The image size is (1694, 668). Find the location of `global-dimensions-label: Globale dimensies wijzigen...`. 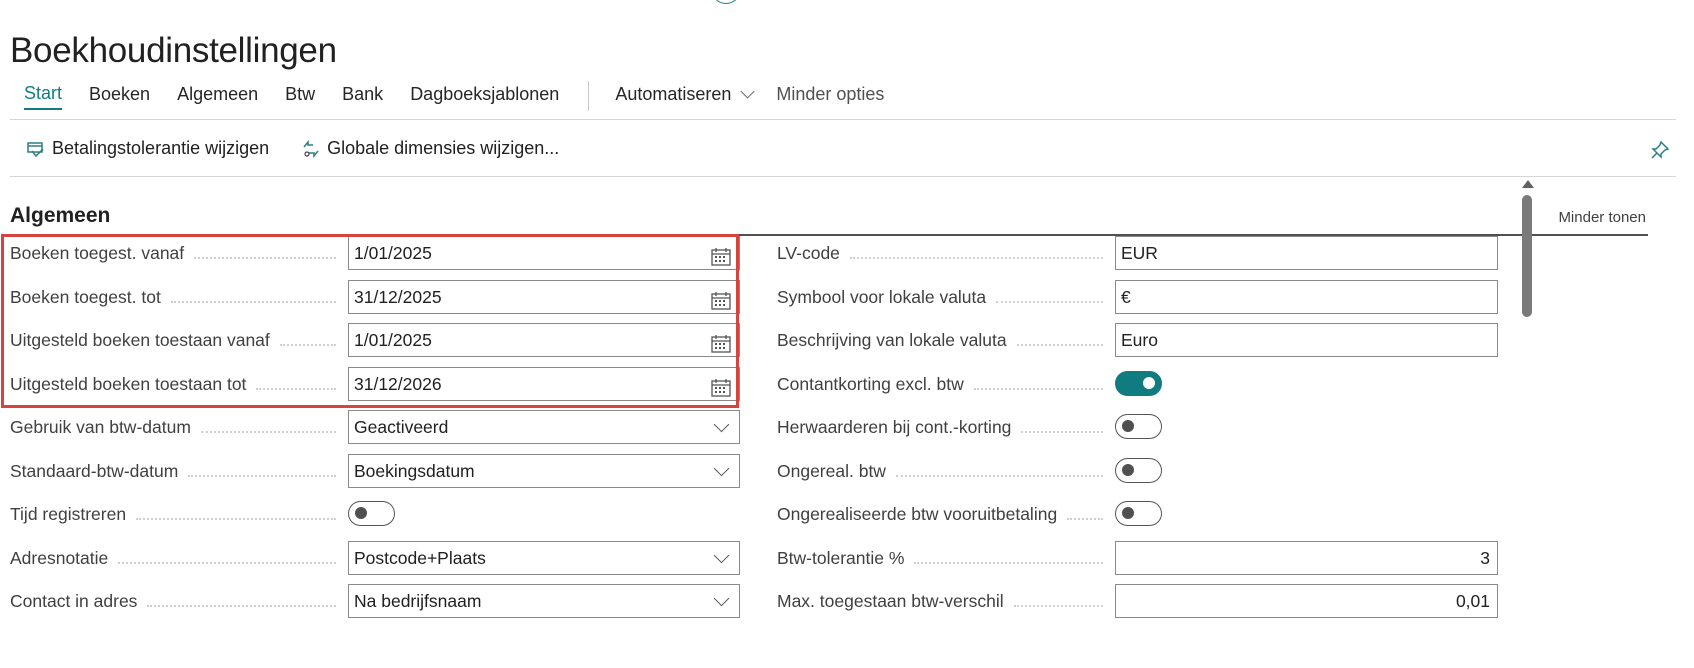

global-dimensions-label: Globale dimensies wijzigen... is located at coordinates (443, 148).